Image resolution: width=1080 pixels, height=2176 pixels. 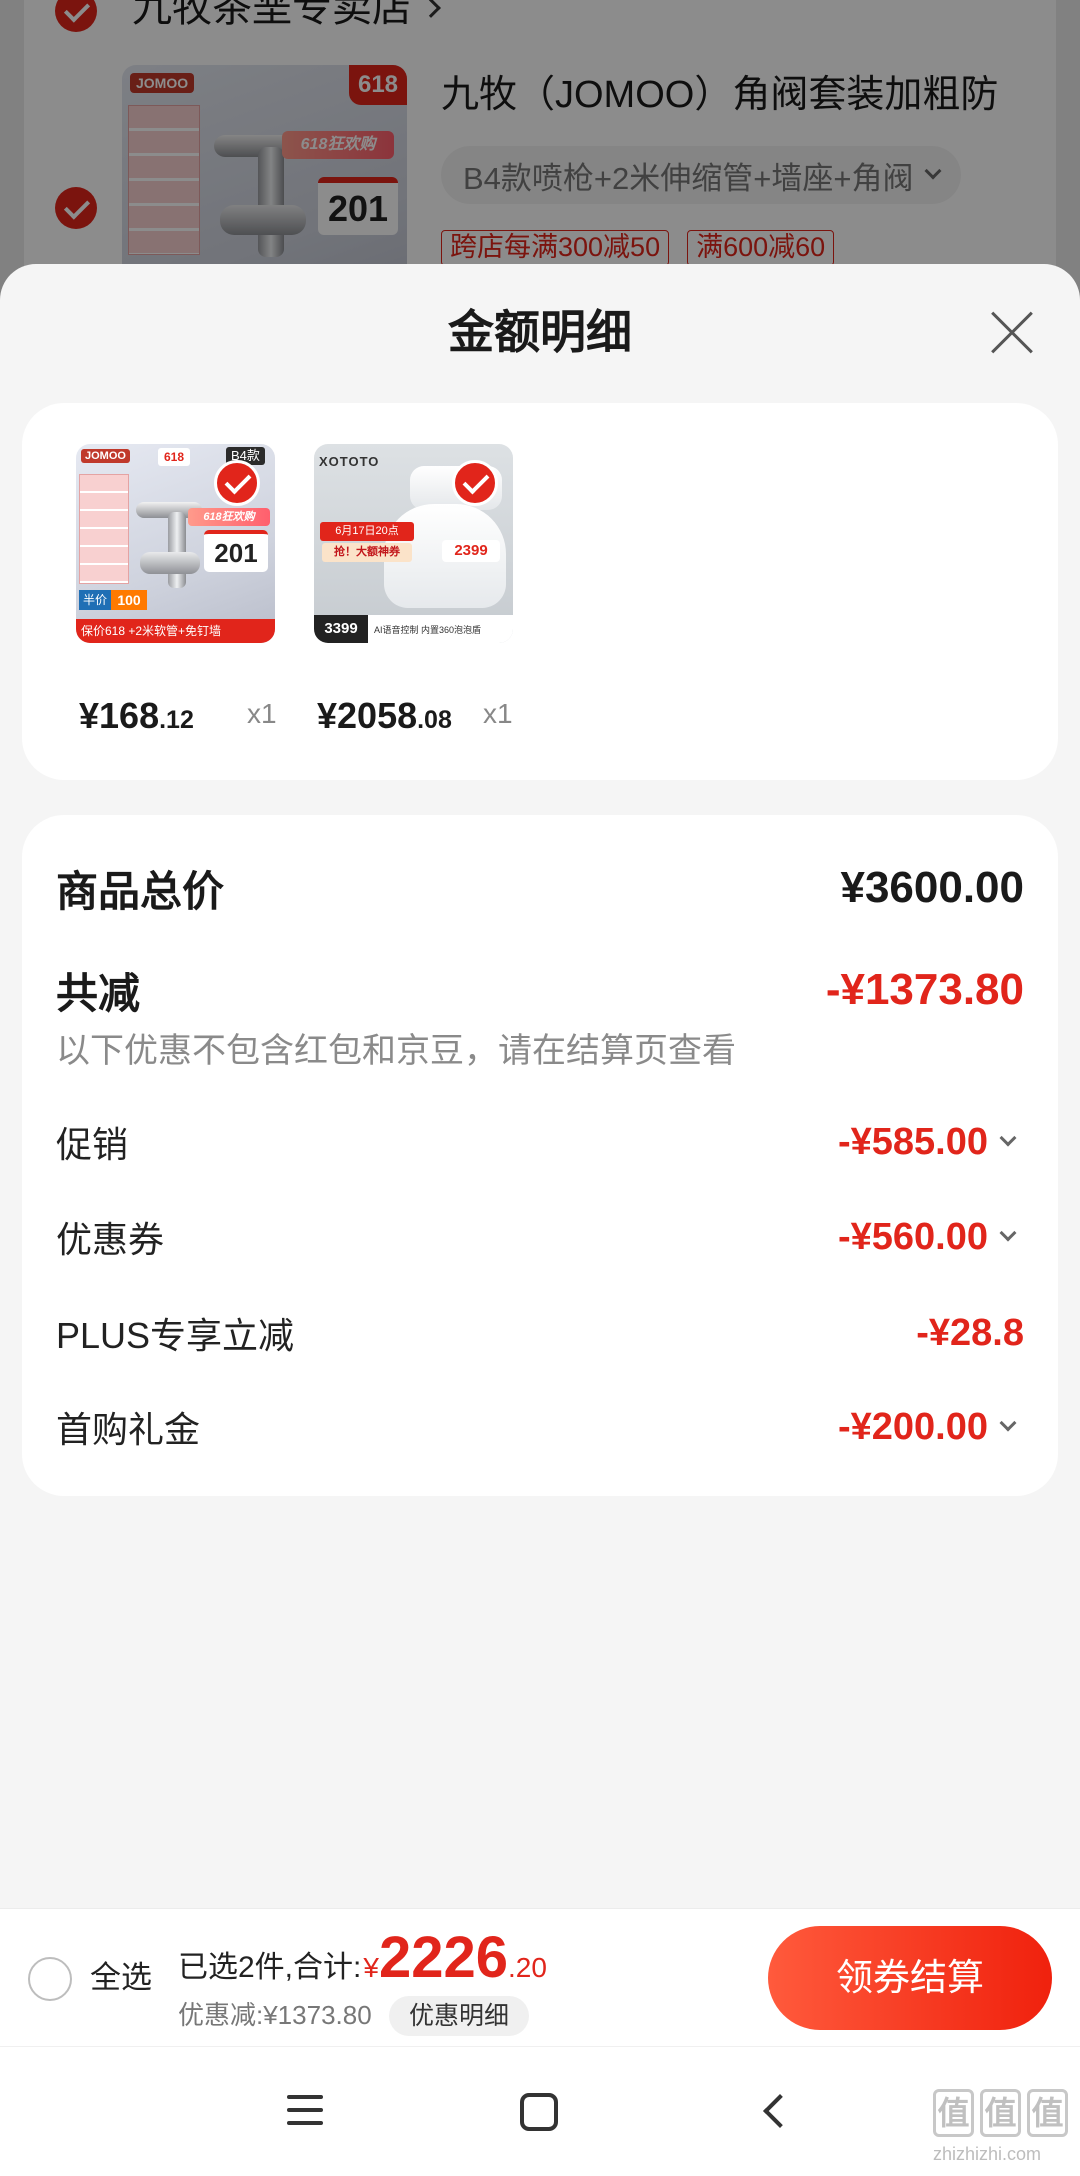 I want to click on menu-icon, so click(x=305, y=2110).